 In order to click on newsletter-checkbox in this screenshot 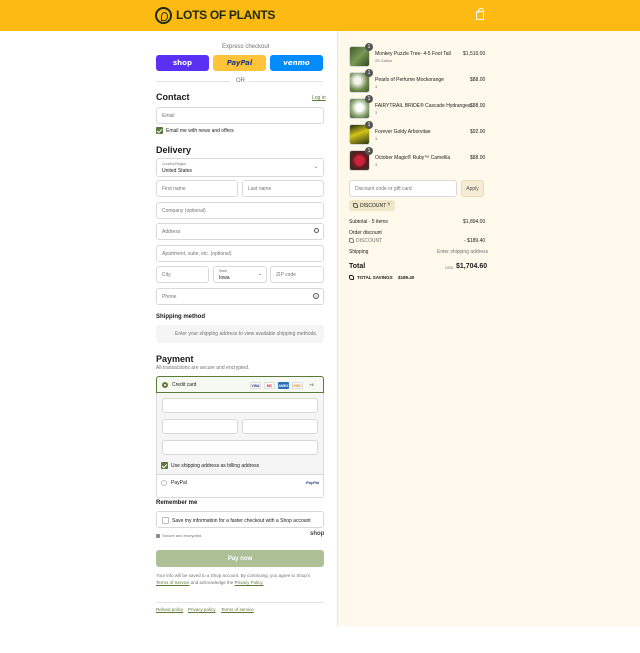, I will do `click(159, 130)`.